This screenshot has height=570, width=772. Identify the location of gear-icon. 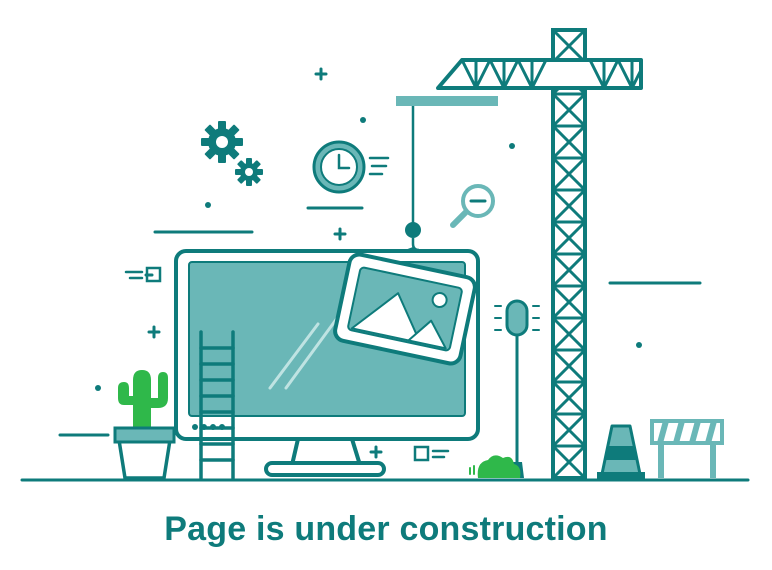
(232, 153).